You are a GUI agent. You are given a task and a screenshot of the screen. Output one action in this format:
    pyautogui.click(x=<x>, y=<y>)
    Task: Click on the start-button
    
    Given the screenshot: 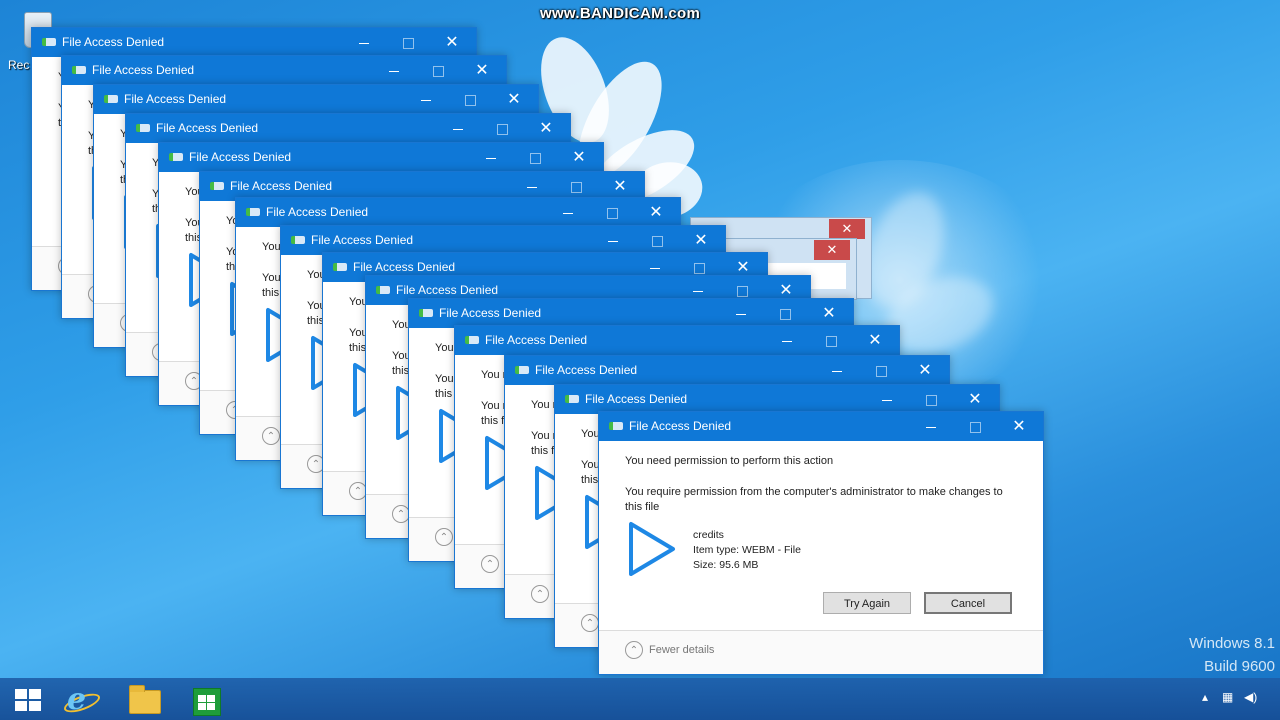 What is the action you would take?
    pyautogui.click(x=27, y=699)
    